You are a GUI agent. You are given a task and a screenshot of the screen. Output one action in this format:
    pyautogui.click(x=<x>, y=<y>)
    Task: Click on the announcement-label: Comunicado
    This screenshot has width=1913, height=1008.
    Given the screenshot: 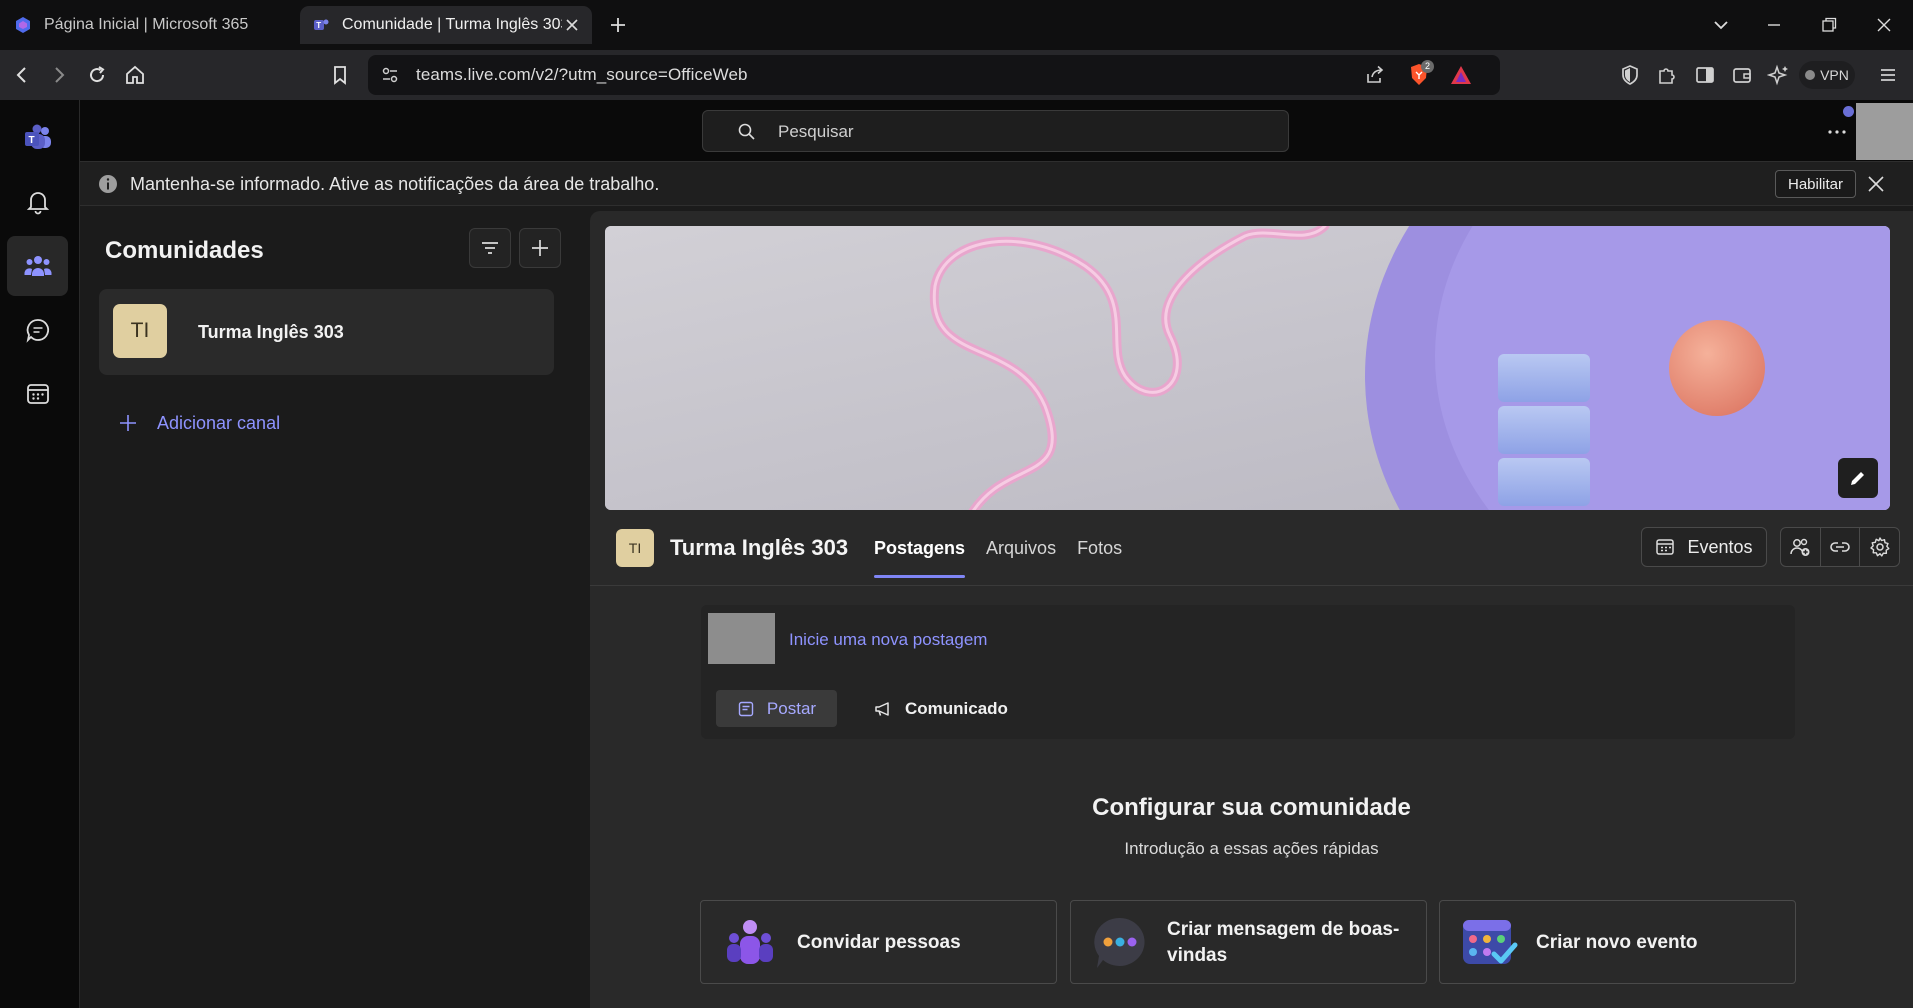 What is the action you would take?
    pyautogui.click(x=956, y=708)
    